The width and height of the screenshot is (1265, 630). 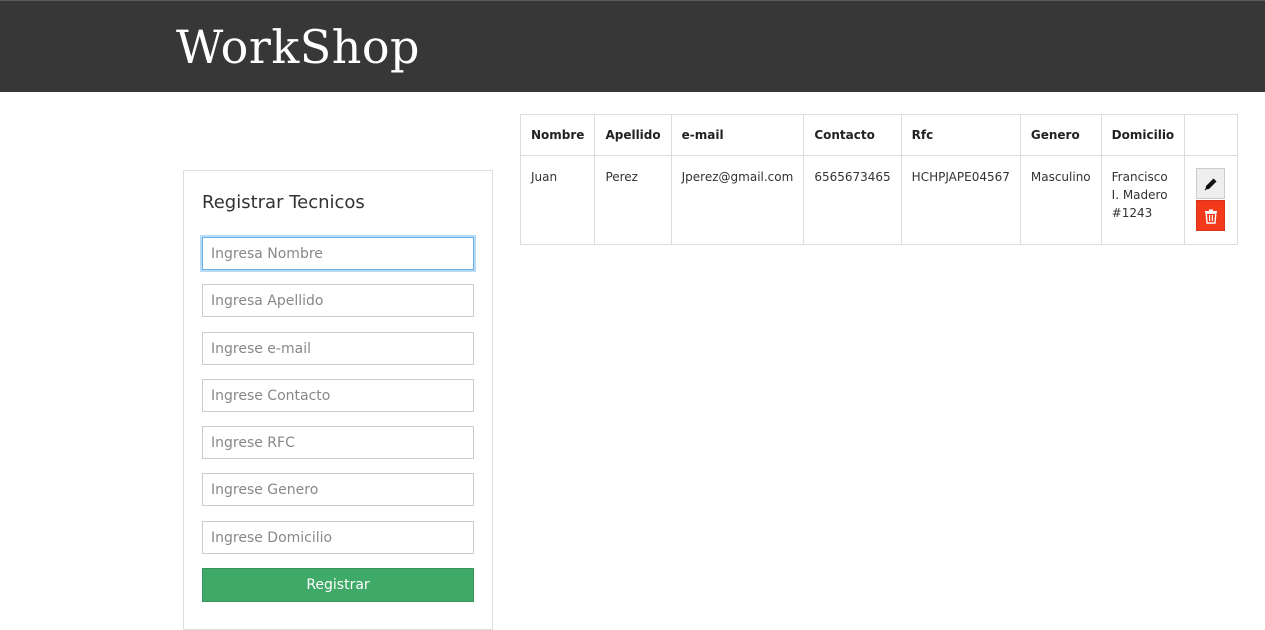 I want to click on cell-nombre: Juan, so click(x=557, y=200).